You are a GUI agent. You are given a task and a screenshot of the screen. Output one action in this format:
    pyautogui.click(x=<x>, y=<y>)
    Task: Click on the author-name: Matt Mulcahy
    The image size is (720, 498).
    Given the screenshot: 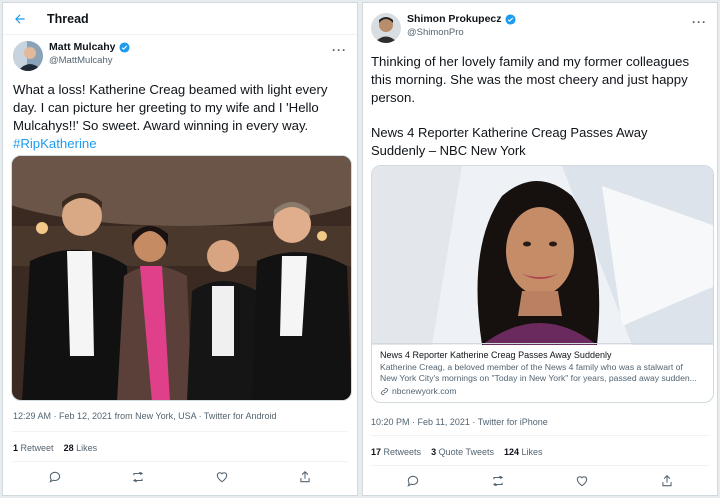 What is the action you would take?
    pyautogui.click(x=82, y=47)
    